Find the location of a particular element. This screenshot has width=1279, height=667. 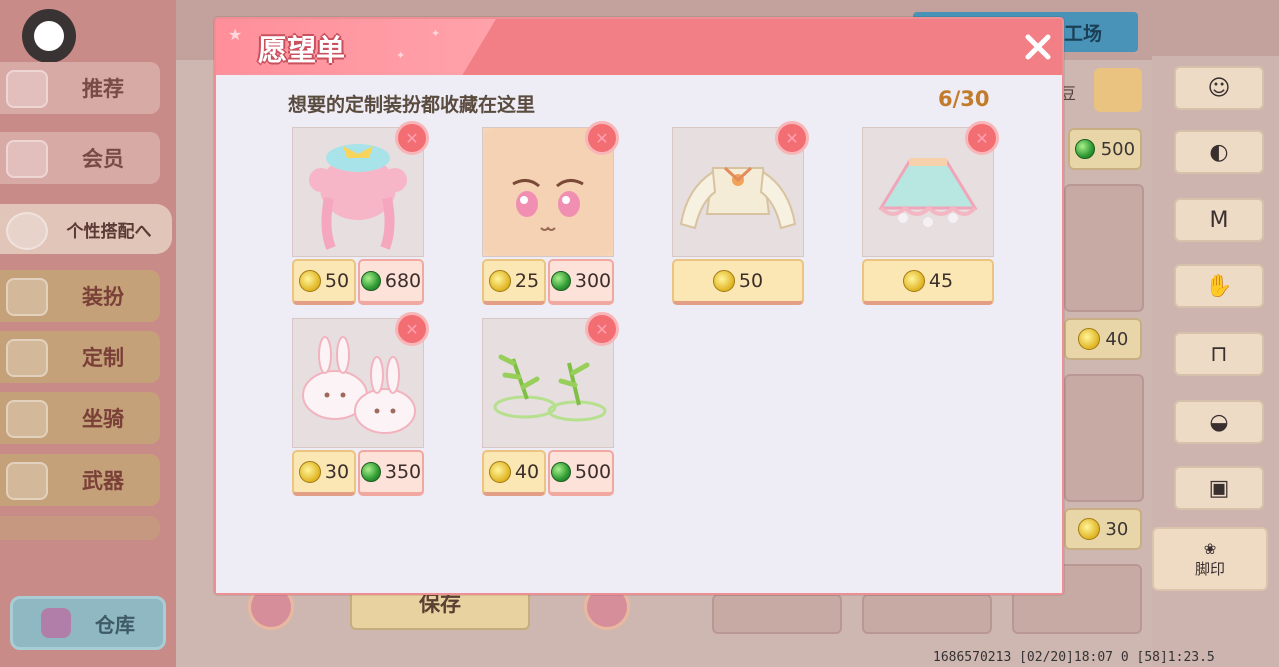

smile-icon: ☺ is located at coordinates (1219, 88).